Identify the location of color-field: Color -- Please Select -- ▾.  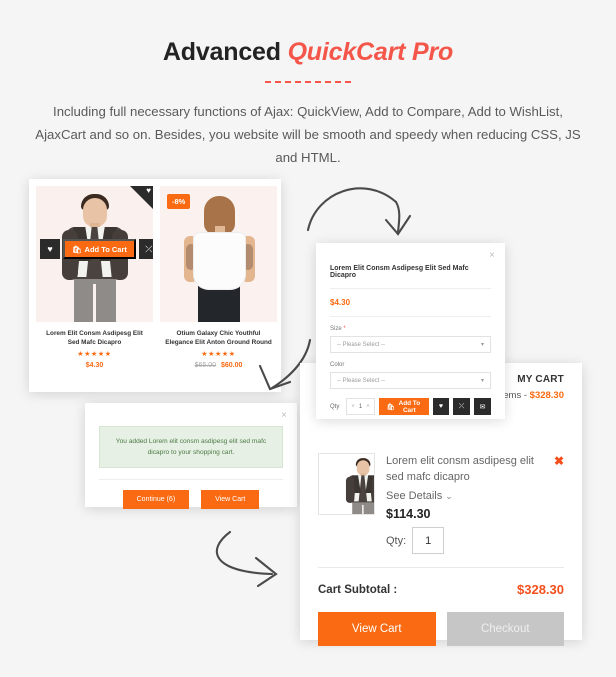
(410, 375).